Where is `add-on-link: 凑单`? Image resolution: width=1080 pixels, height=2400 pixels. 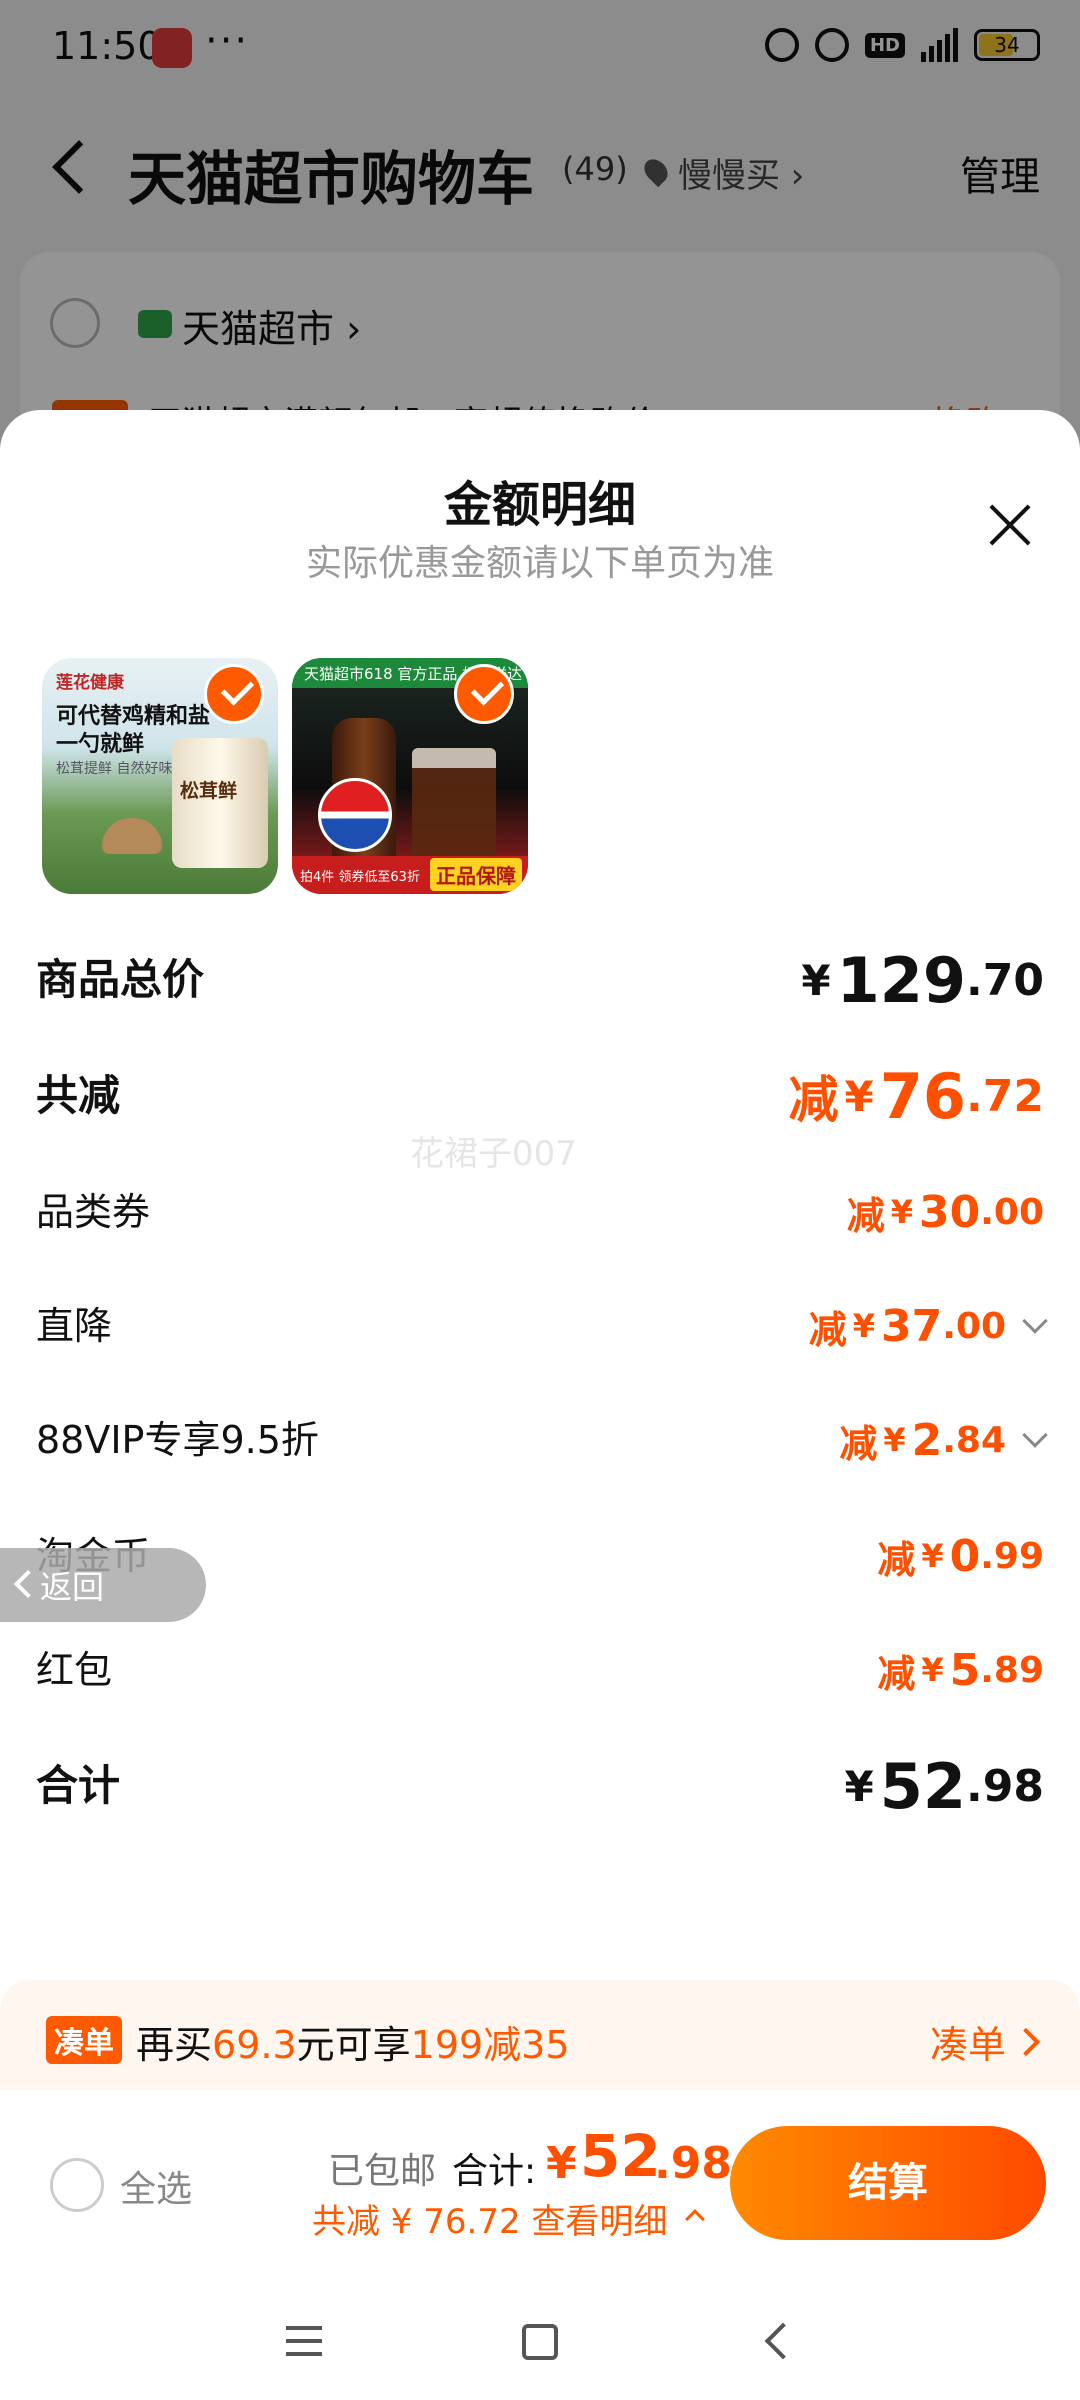
add-on-link: 凑单 is located at coordinates (968, 2041).